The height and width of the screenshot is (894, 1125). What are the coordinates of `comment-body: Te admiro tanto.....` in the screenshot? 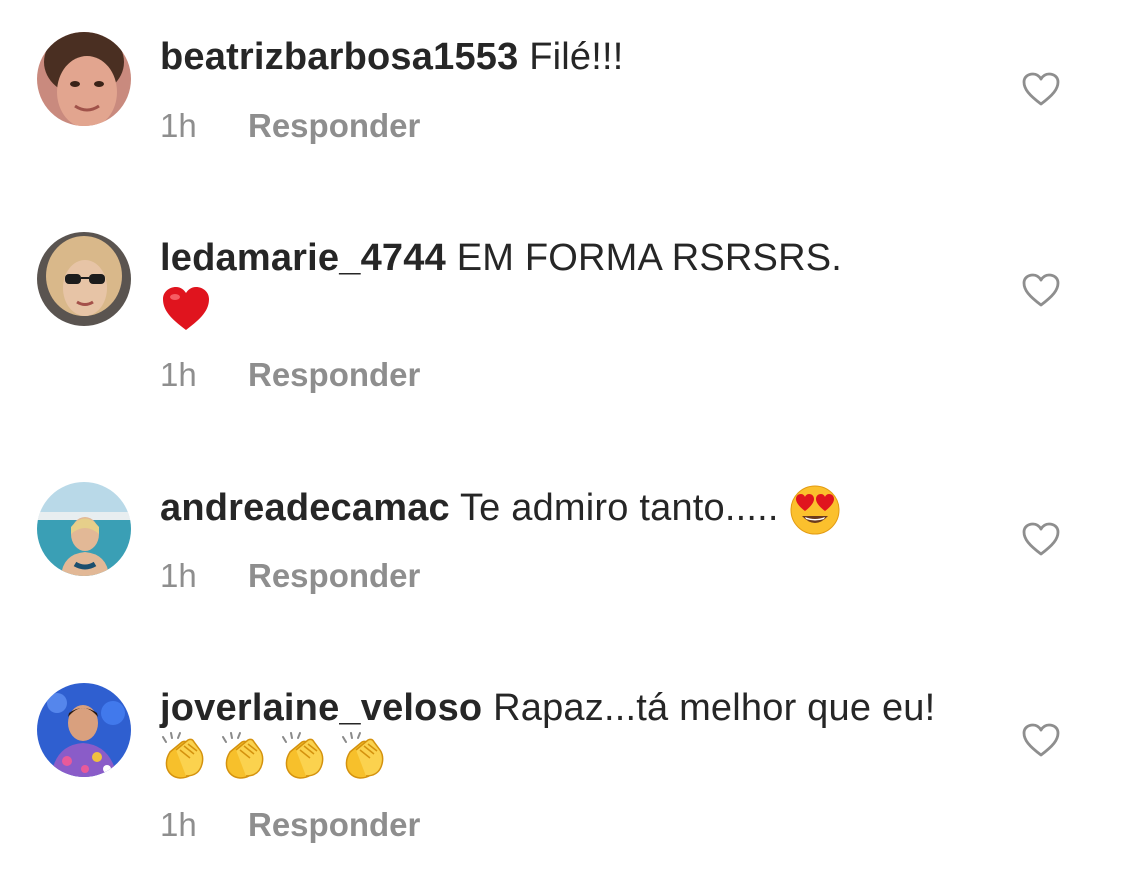 It's located at (619, 508).